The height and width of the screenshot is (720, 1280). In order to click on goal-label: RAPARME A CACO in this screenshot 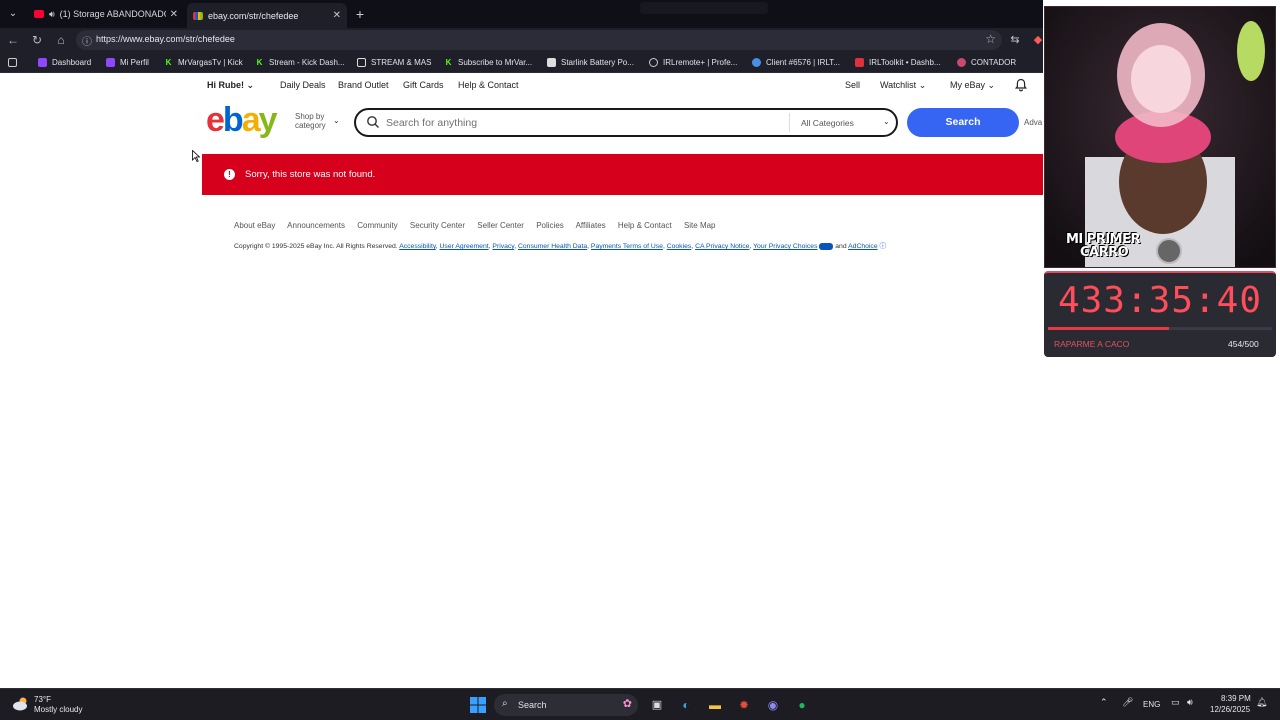, I will do `click(1092, 344)`.